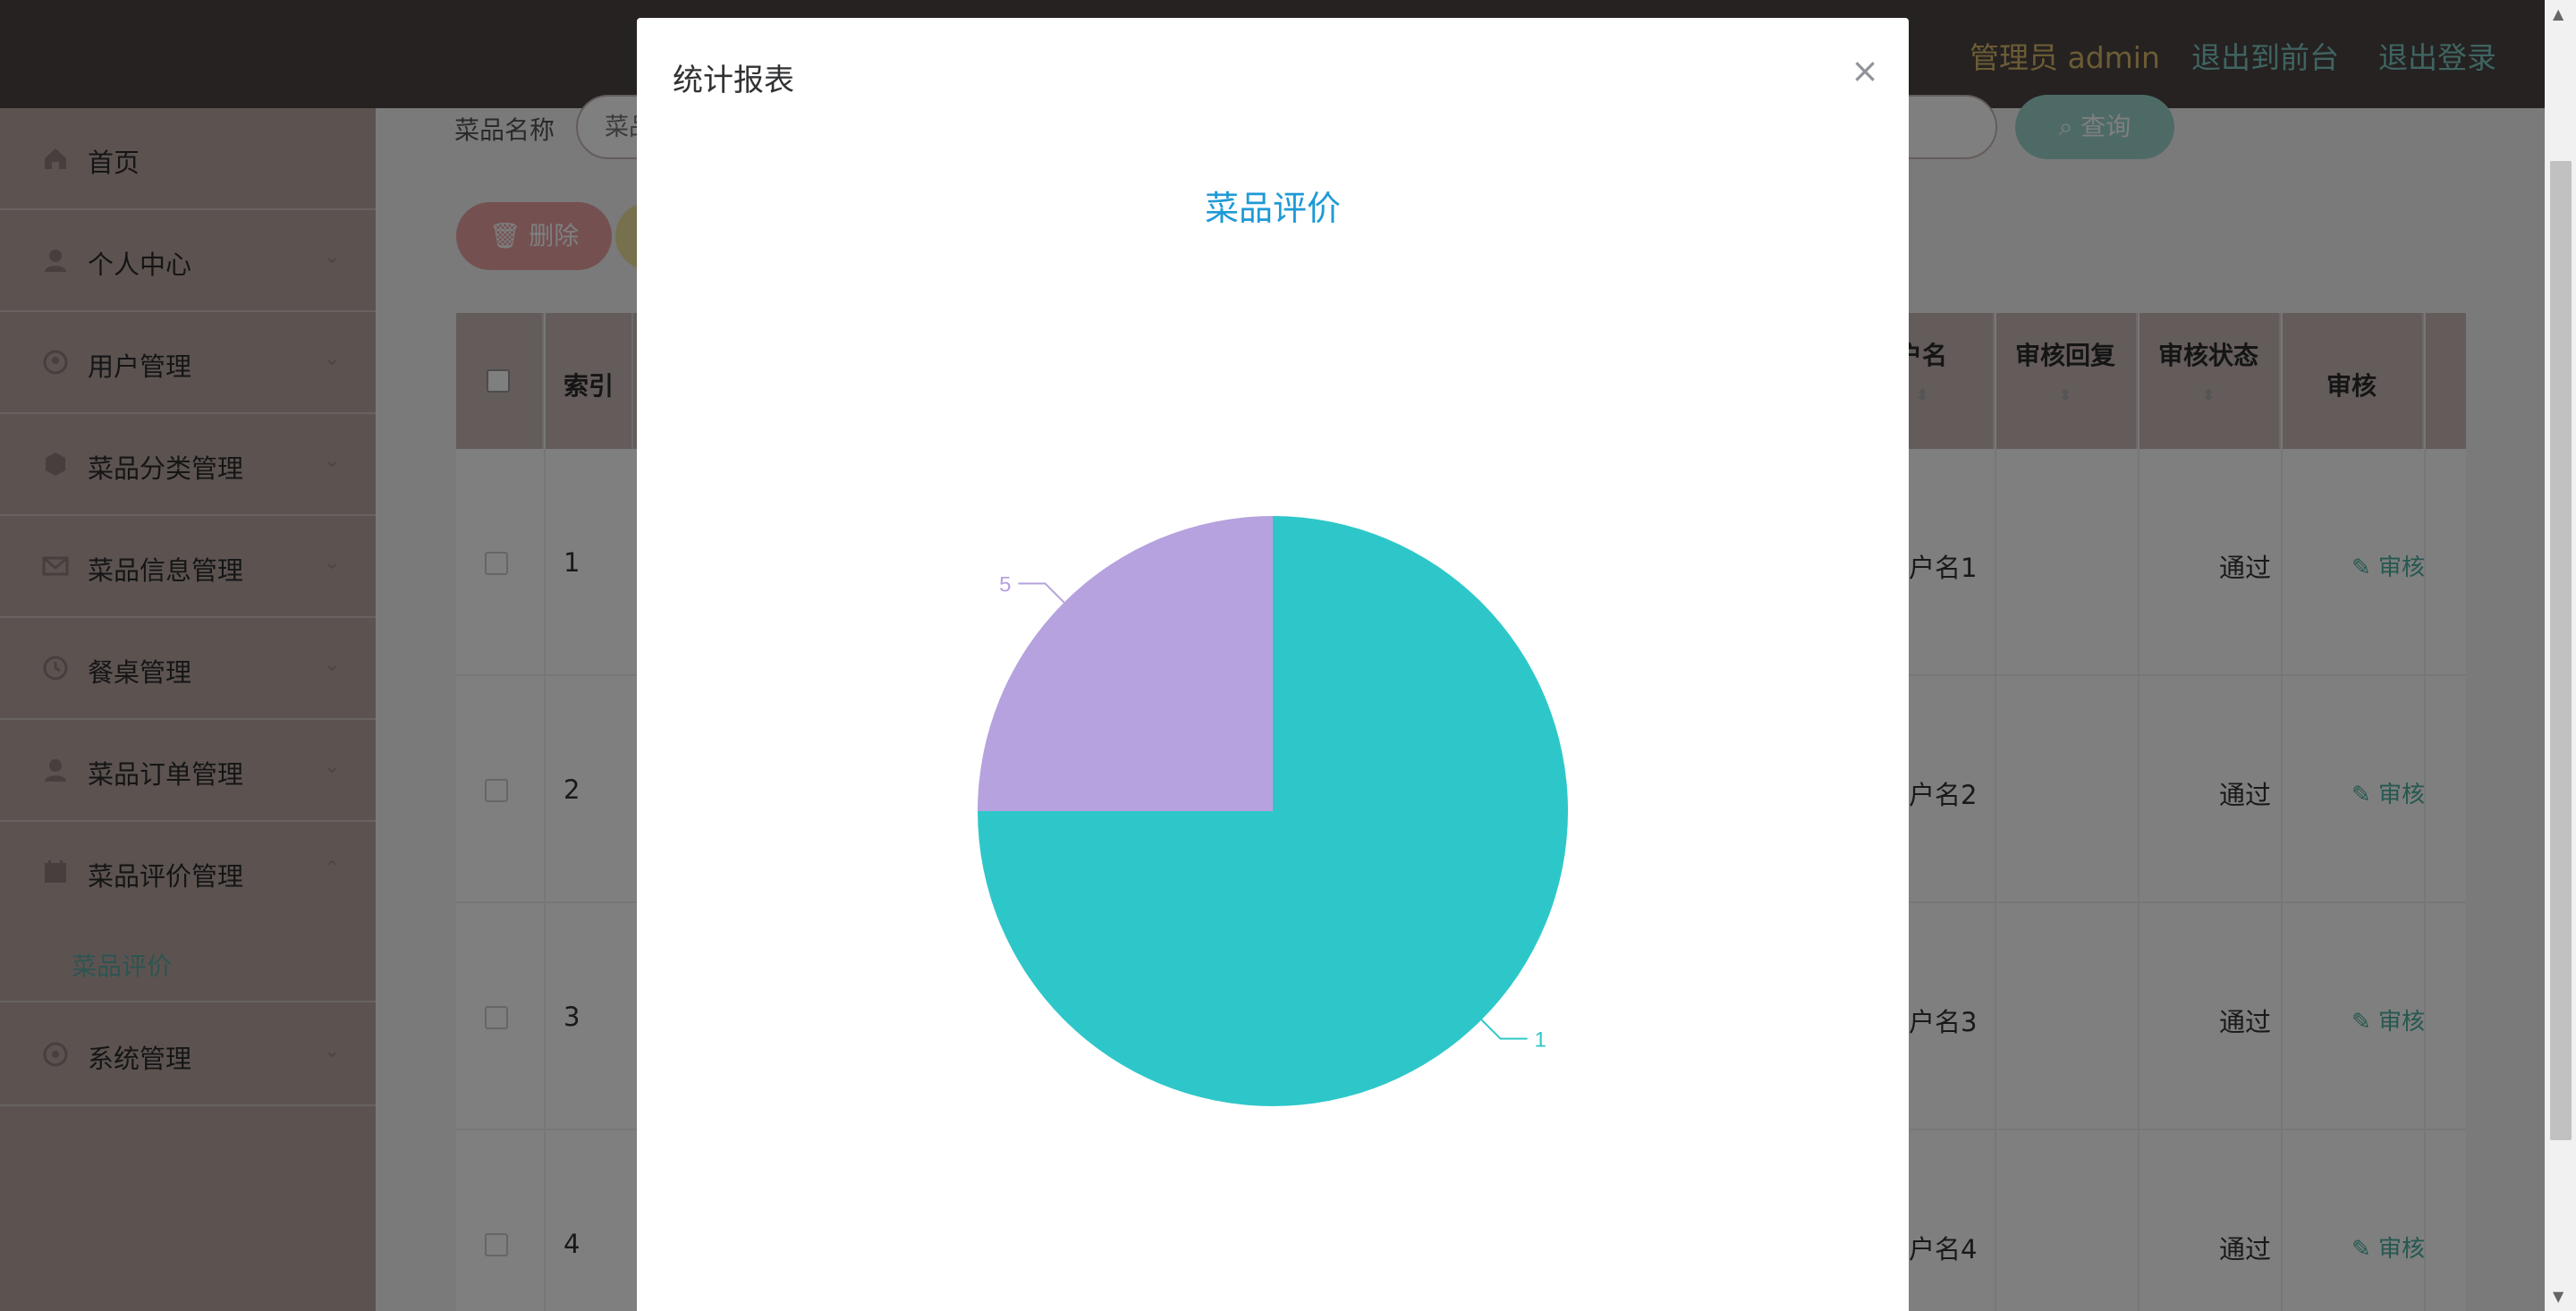 The width and height of the screenshot is (2576, 1311). Describe the element at coordinates (2558, 13) in the screenshot. I see `scroll-up-icon: ▲` at that location.